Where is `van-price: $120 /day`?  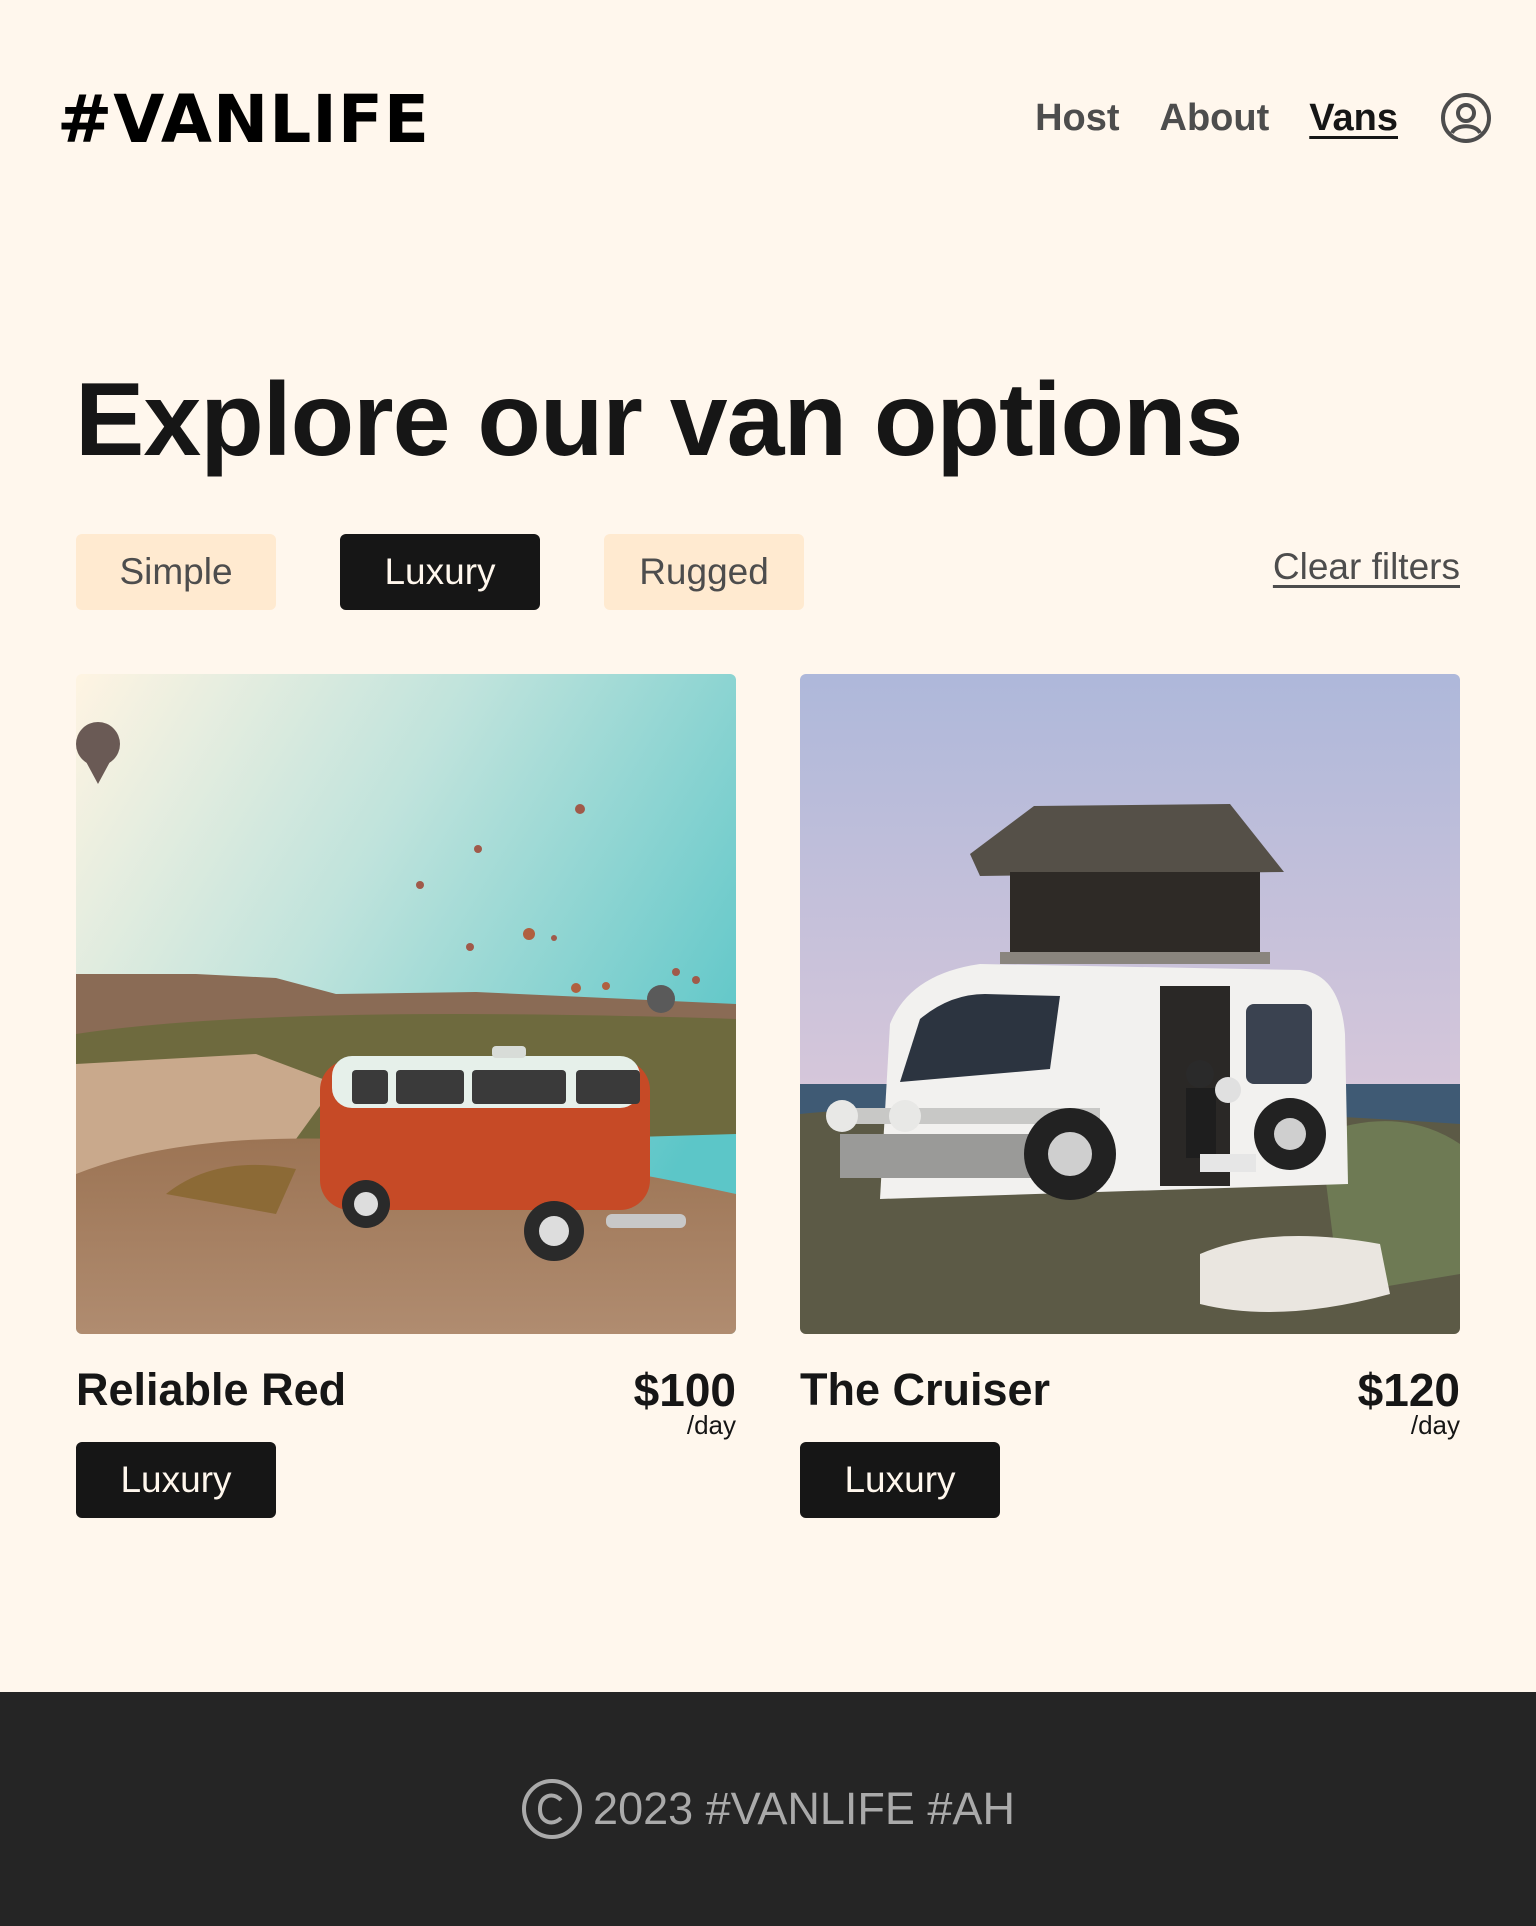
van-price: $120 /day is located at coordinates (1409, 1401).